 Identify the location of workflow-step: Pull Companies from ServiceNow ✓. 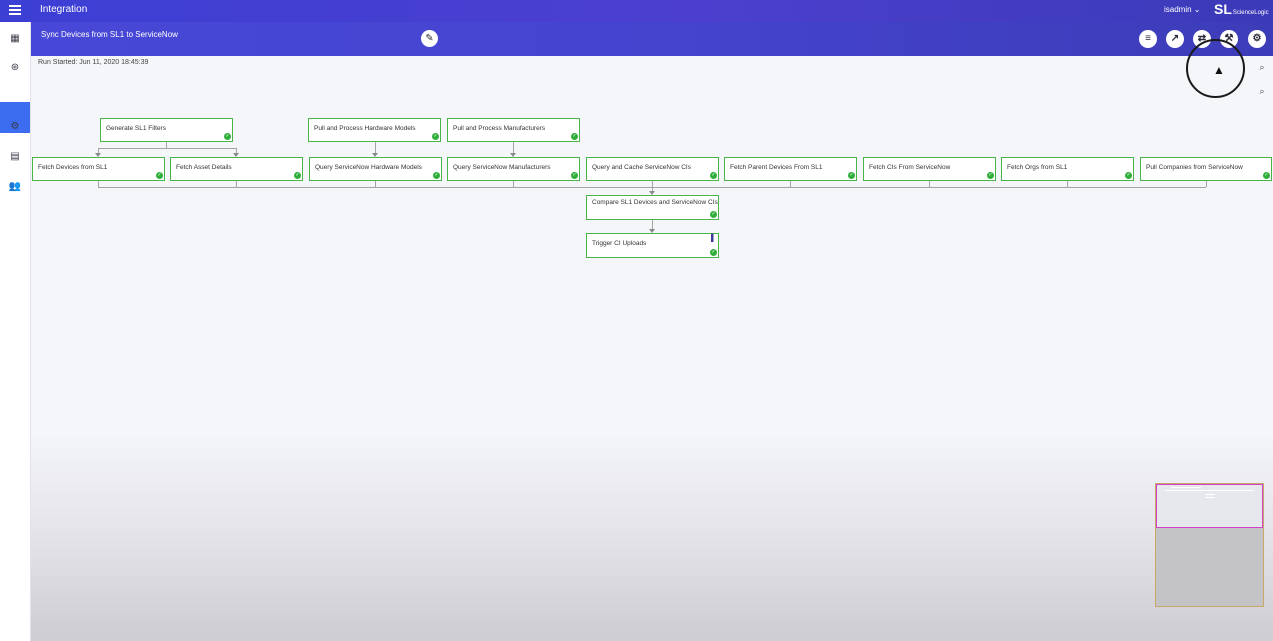
(1206, 169).